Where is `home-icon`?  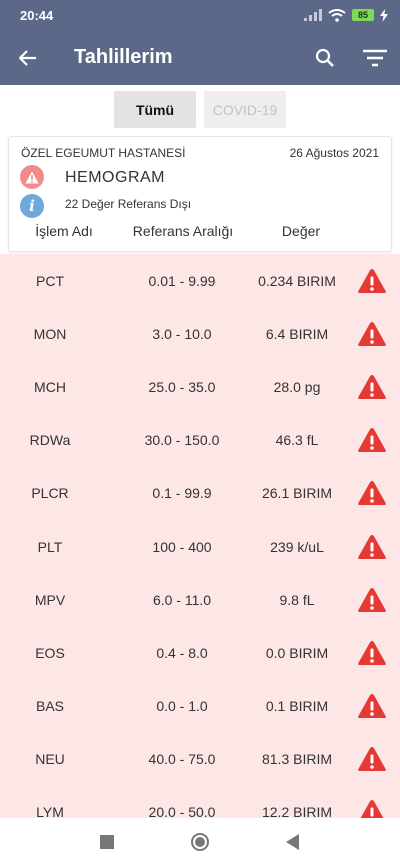
home-icon is located at coordinates (200, 842).